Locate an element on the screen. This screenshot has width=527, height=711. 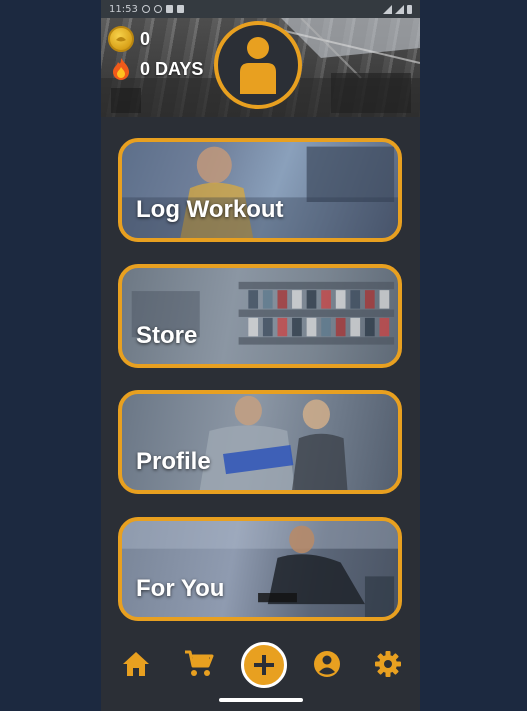
add-icon is located at coordinates (264, 665).